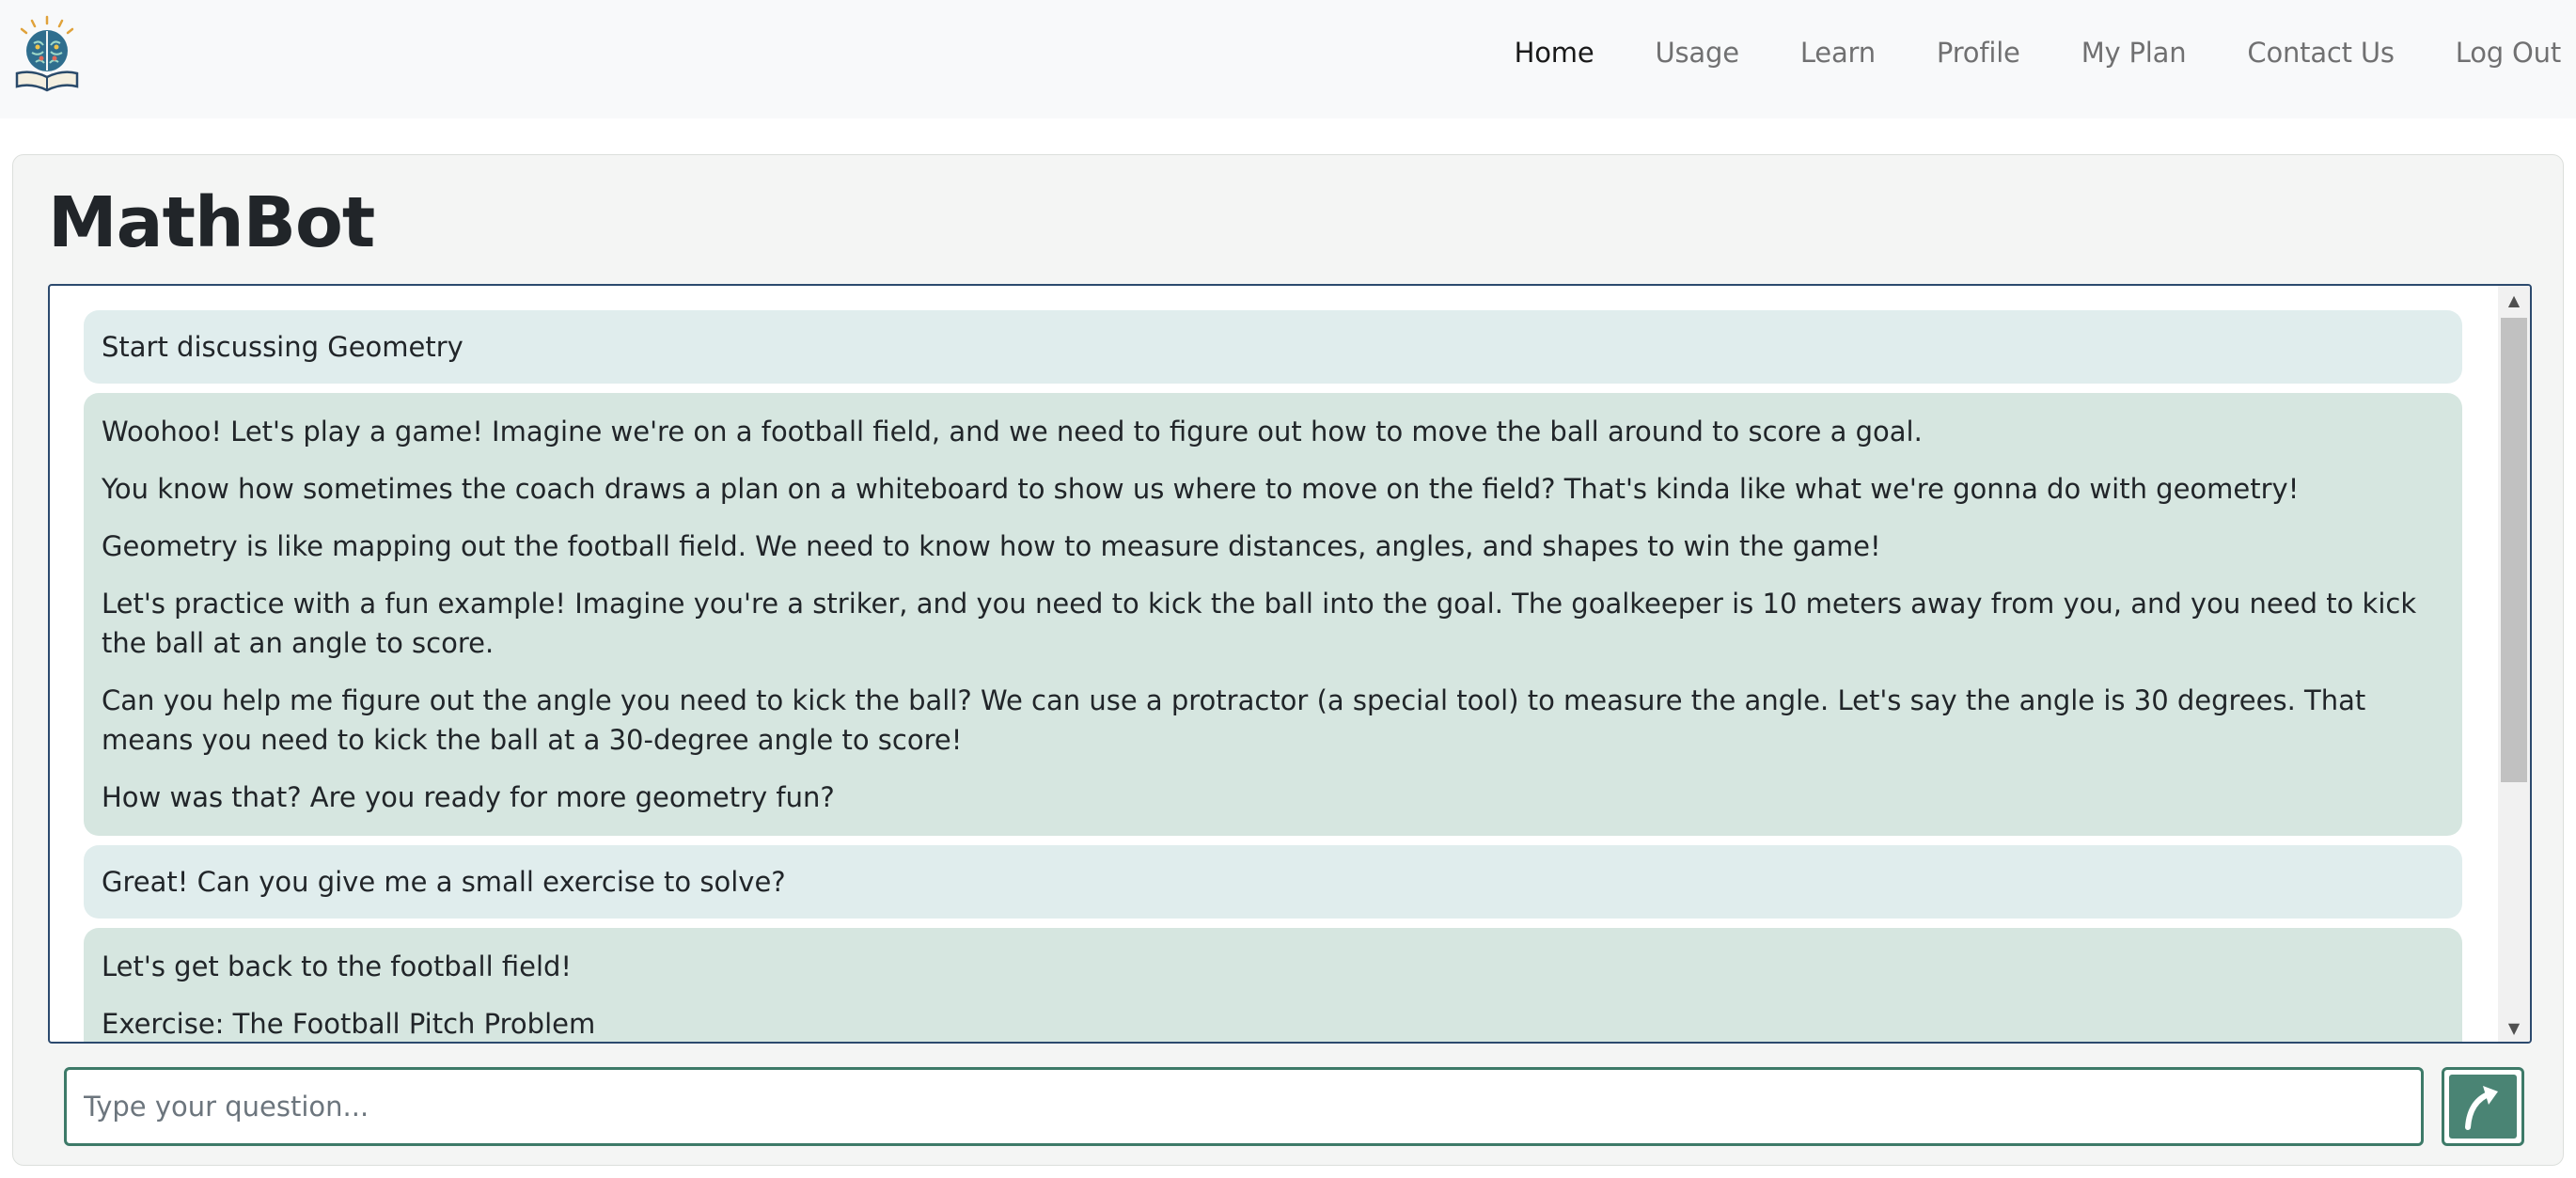 The width and height of the screenshot is (2576, 1178). I want to click on send-button, so click(2483, 1106).